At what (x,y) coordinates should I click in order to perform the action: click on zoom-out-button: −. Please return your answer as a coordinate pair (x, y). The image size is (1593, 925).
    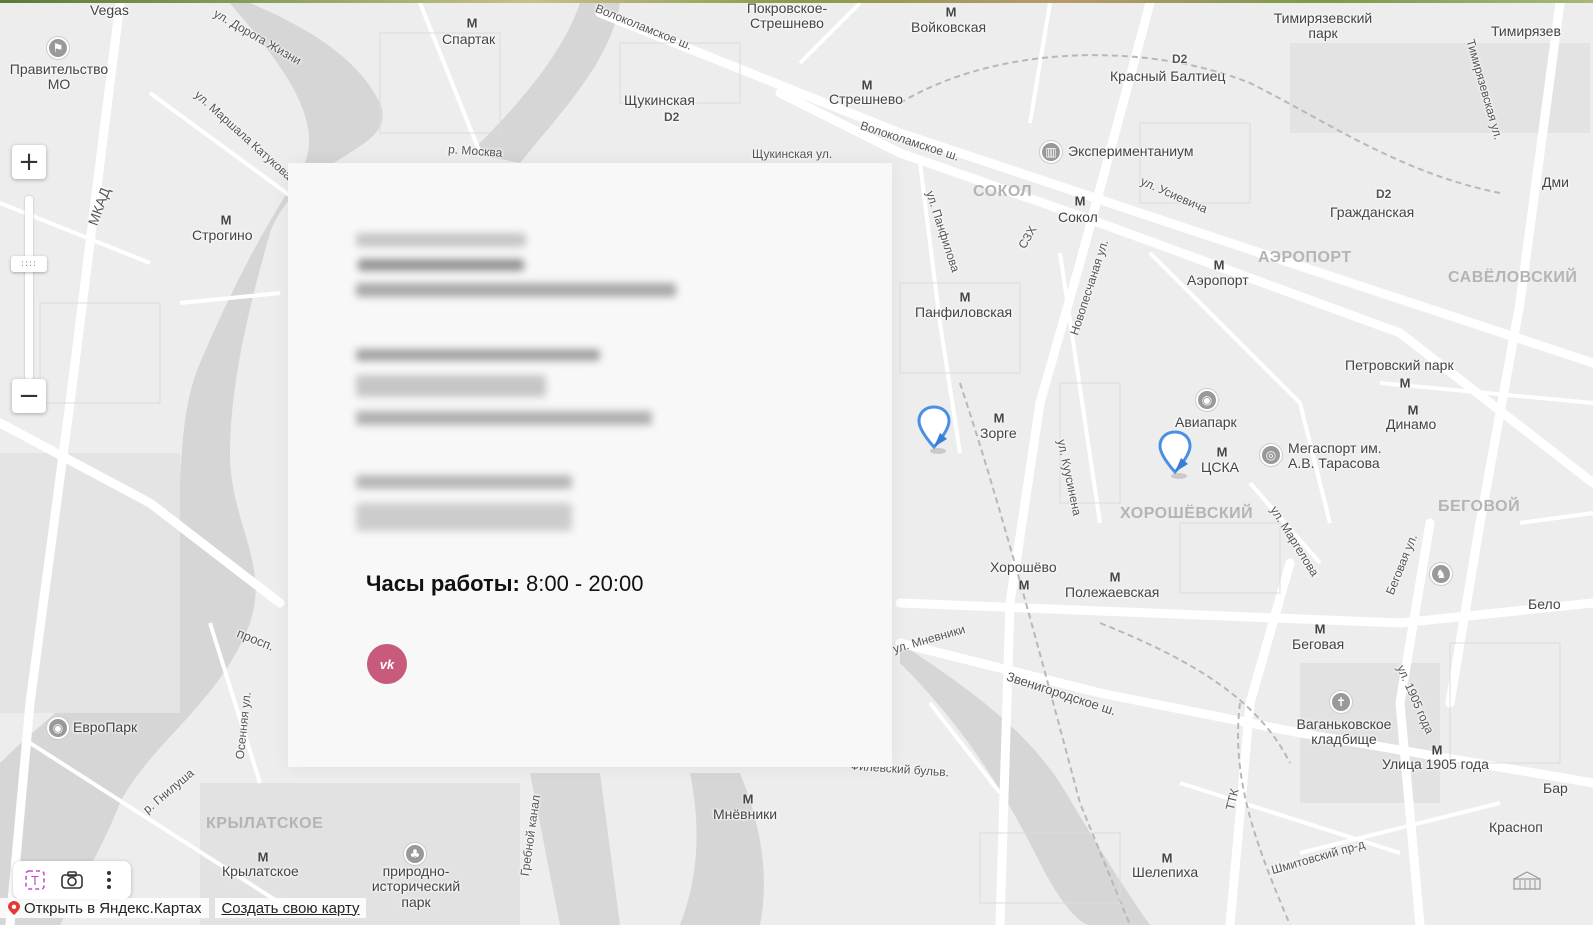
    Looking at the image, I should click on (29, 396).